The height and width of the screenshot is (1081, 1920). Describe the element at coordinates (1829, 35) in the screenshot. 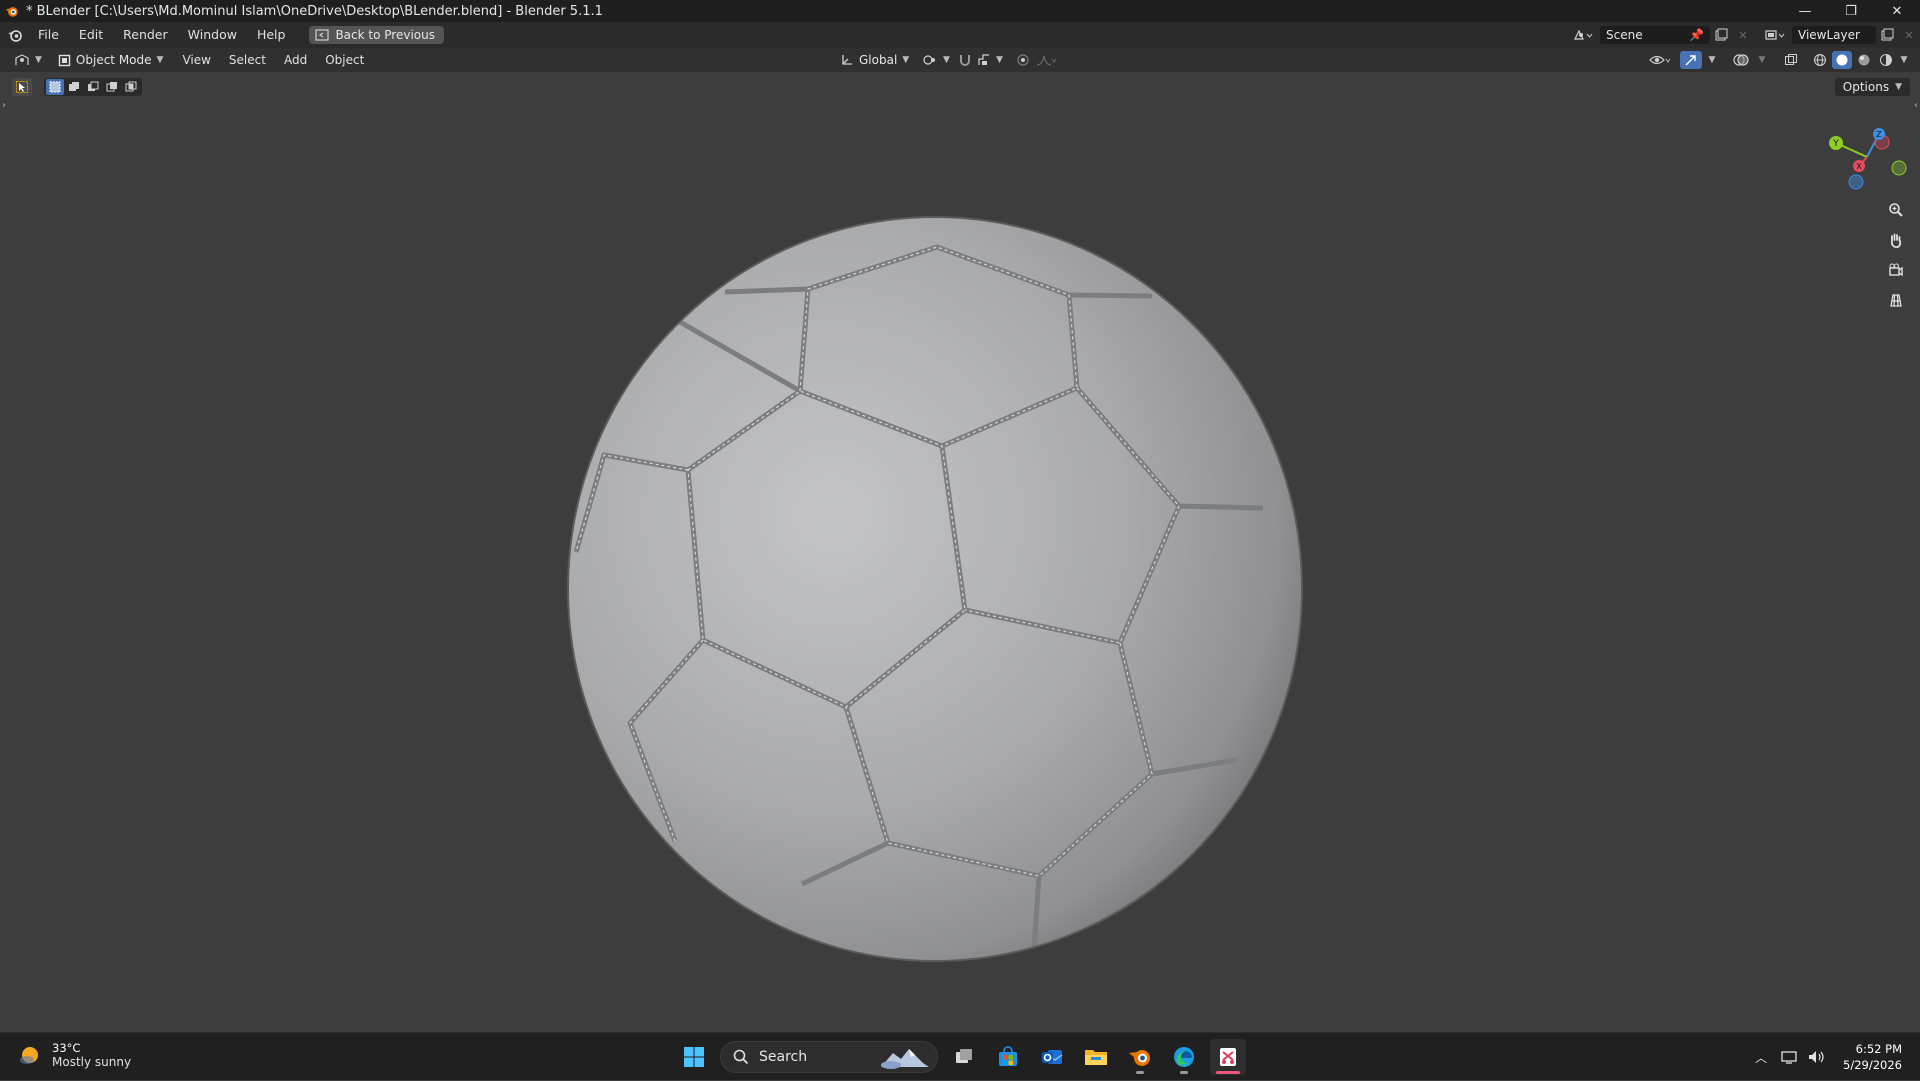

I see `view-layer-name: ViewLayer` at that location.